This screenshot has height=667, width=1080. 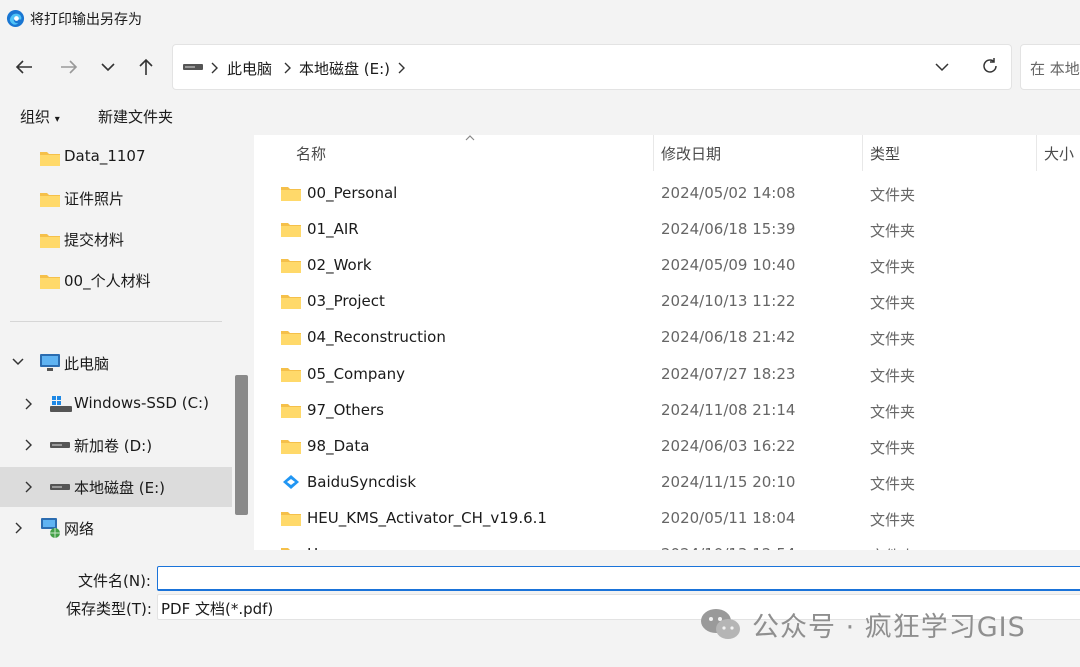 I want to click on sidebar-item-data-1107: Data_1107, so click(x=116, y=157).